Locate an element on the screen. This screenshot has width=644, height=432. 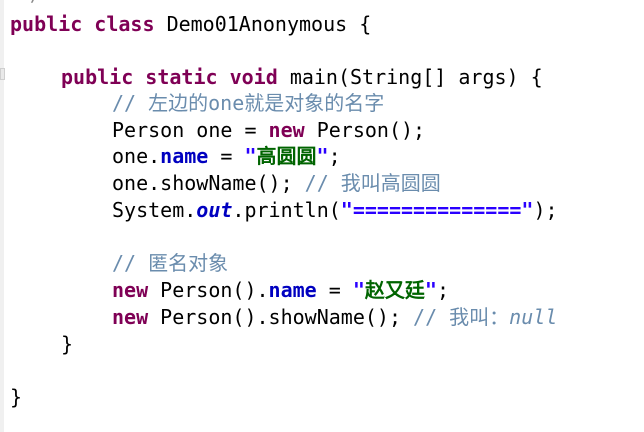
close-brace-class: } is located at coordinates (16, 397).